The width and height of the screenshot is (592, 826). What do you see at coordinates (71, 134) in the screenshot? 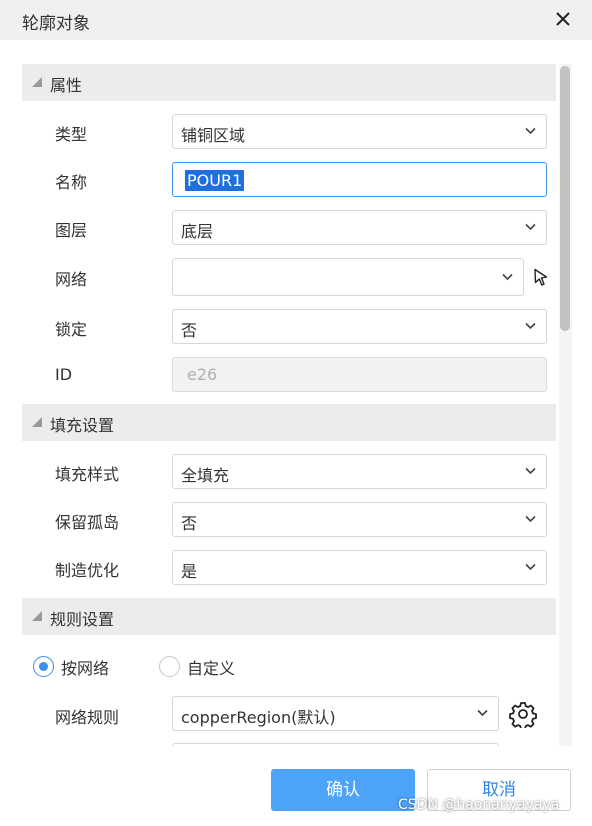
I see `type-label: 类型` at bounding box center [71, 134].